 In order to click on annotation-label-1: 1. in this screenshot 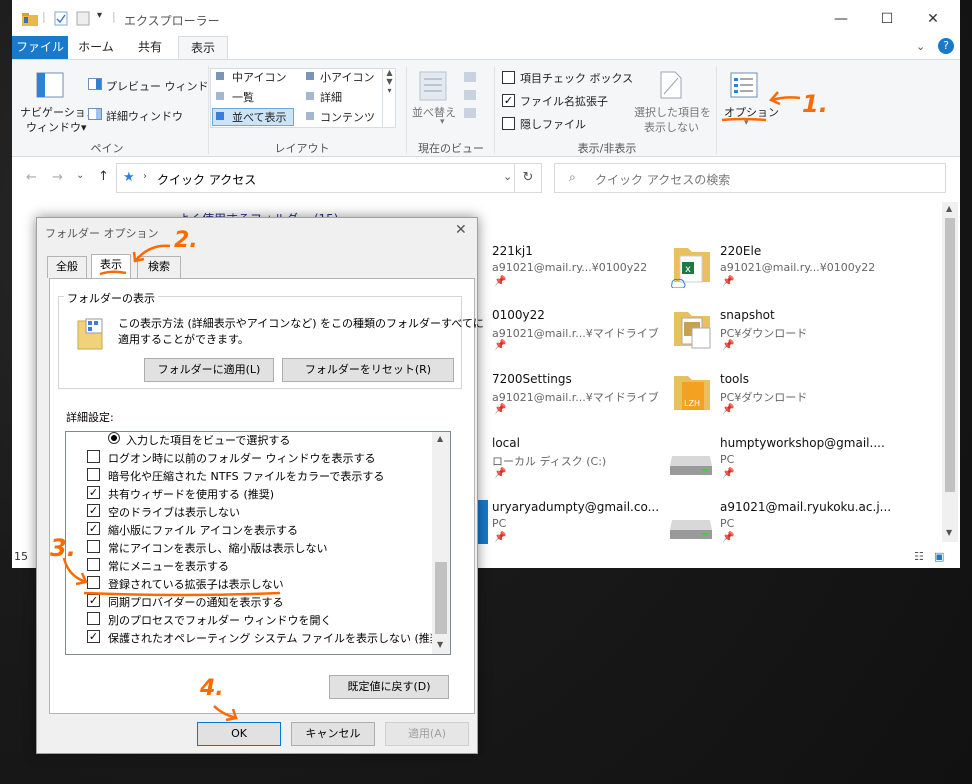, I will do `click(815, 104)`.